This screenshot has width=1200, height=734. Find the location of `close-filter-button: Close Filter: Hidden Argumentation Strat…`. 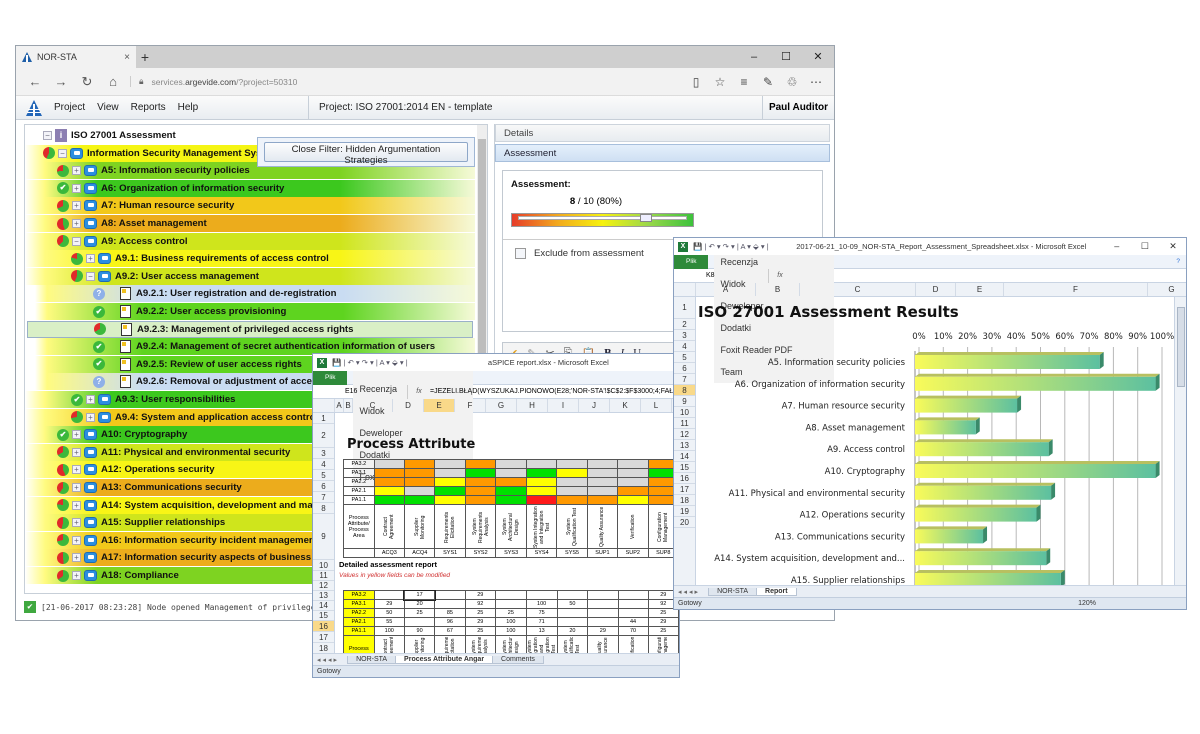

close-filter-button: Close Filter: Hidden Argumentation Strat… is located at coordinates (366, 154).